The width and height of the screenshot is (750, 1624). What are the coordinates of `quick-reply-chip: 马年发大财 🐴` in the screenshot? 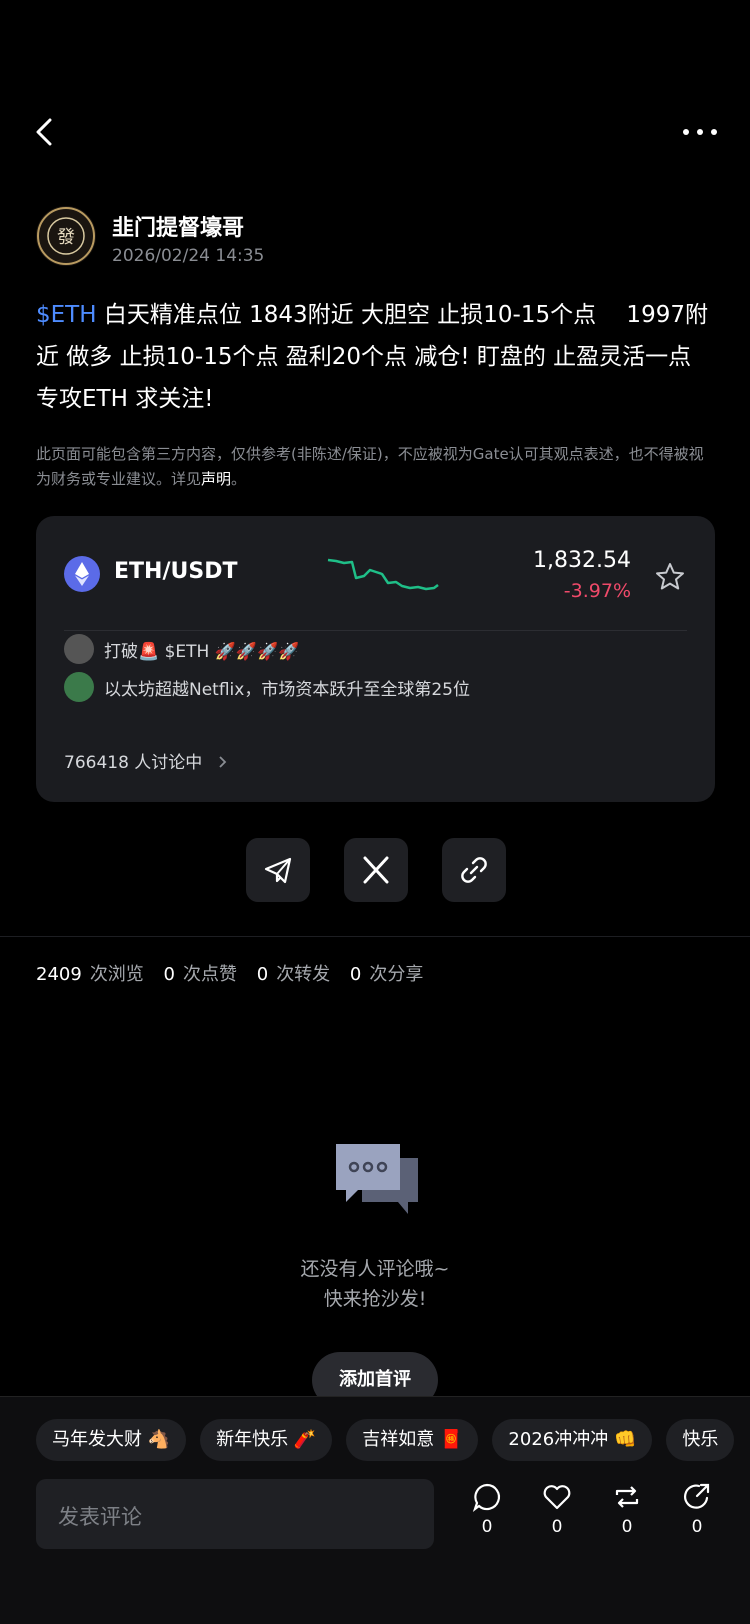 It's located at (111, 1440).